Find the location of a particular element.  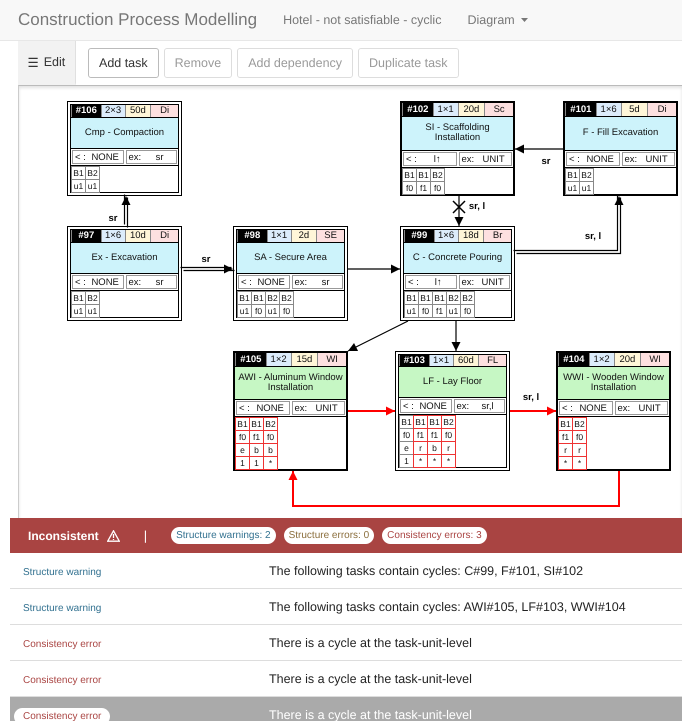

task-name: Cmp - Compaction is located at coordinates (124, 133).